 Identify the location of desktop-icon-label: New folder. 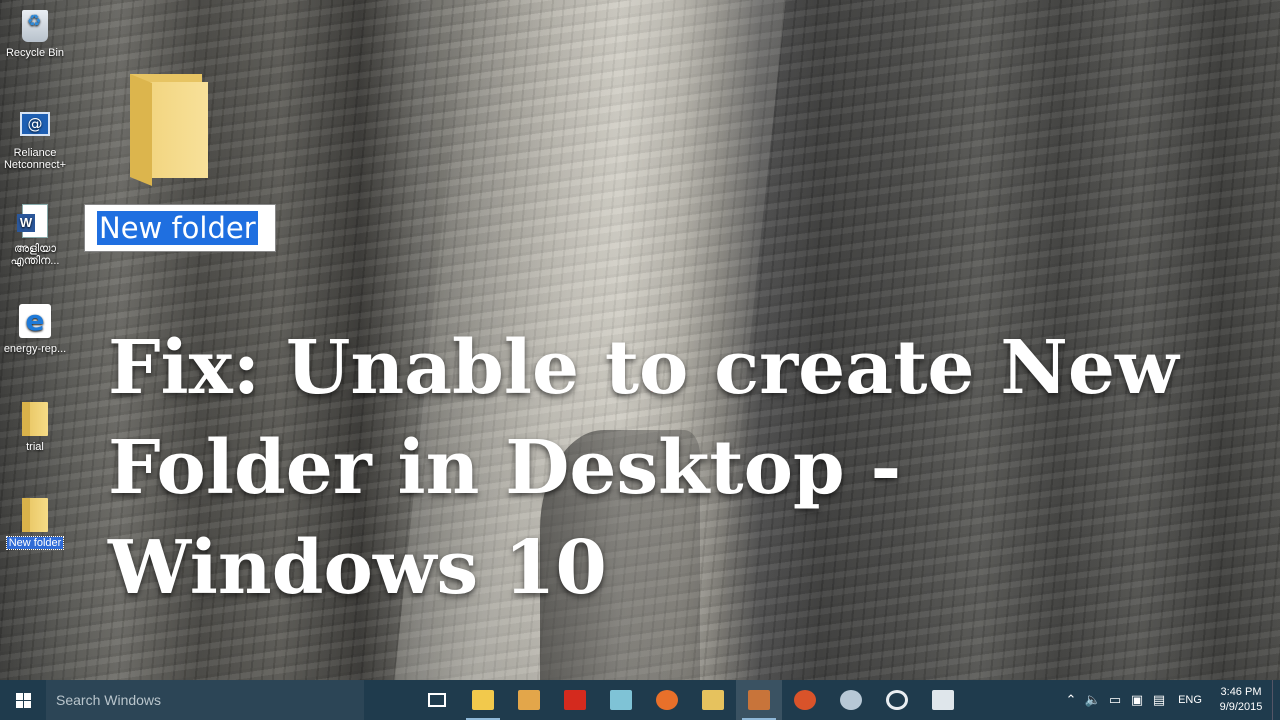
(35, 543).